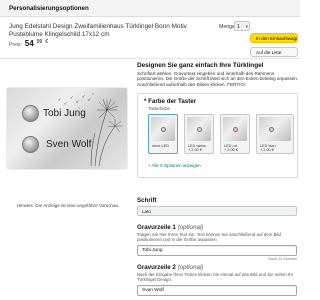 The width and height of the screenshot is (320, 300). Describe the element at coordinates (146, 211) in the screenshot. I see `font-select-value: Lato` at that location.